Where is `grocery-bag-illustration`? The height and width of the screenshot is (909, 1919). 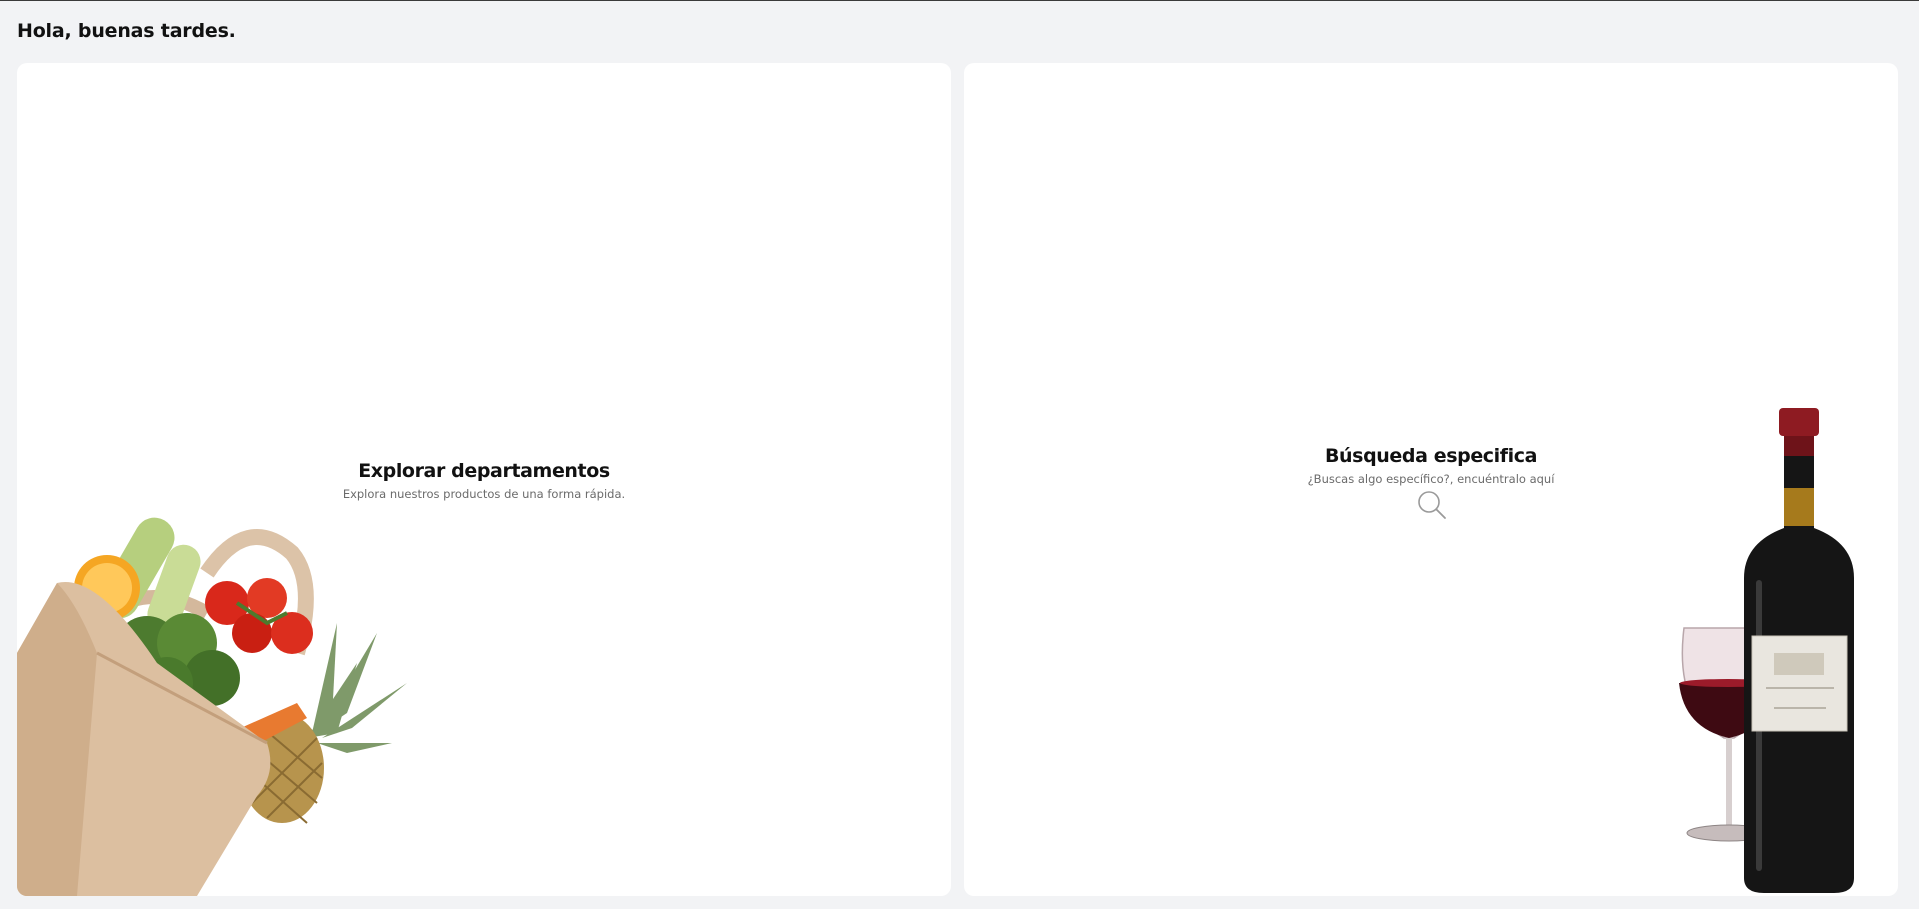
grocery-bag-illustration is located at coordinates (212, 706).